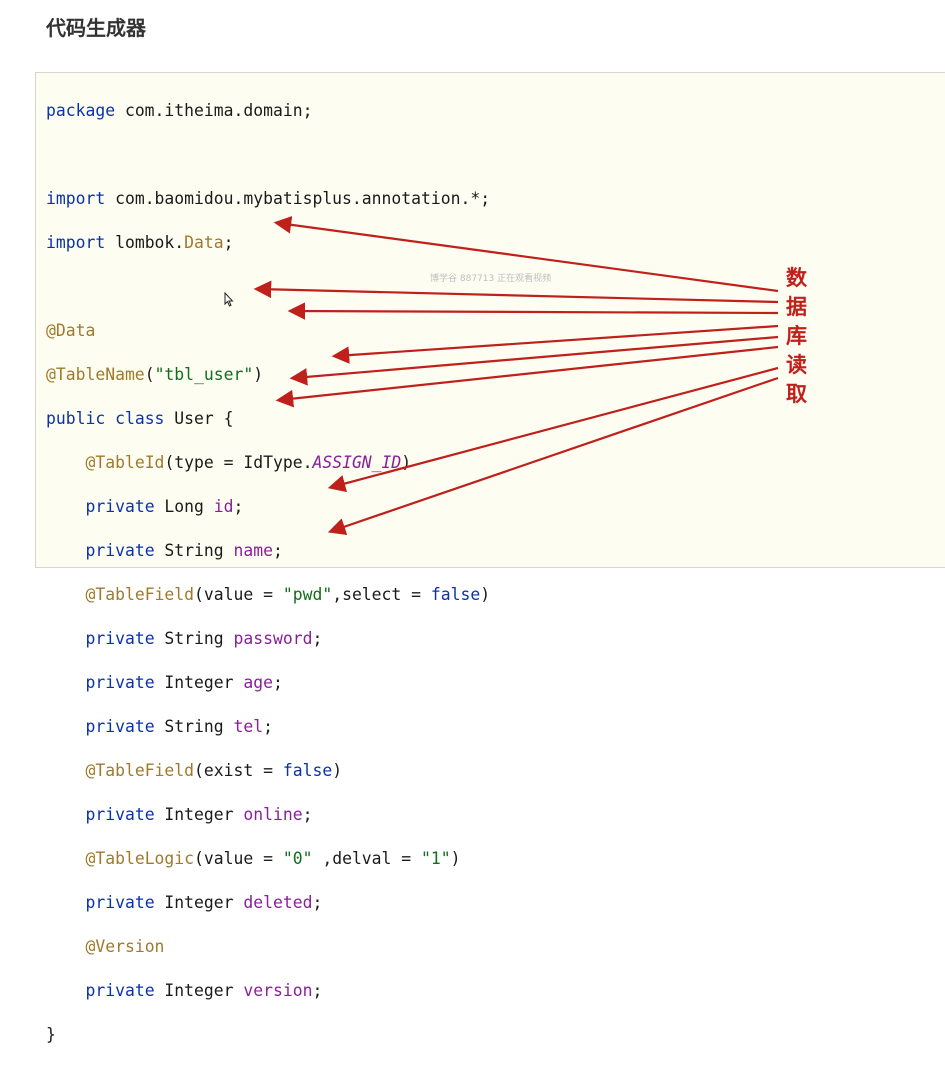 The image size is (945, 1068). I want to click on code-line-ann-tablefield-2: @TableField(exist = false), so click(268, 771).